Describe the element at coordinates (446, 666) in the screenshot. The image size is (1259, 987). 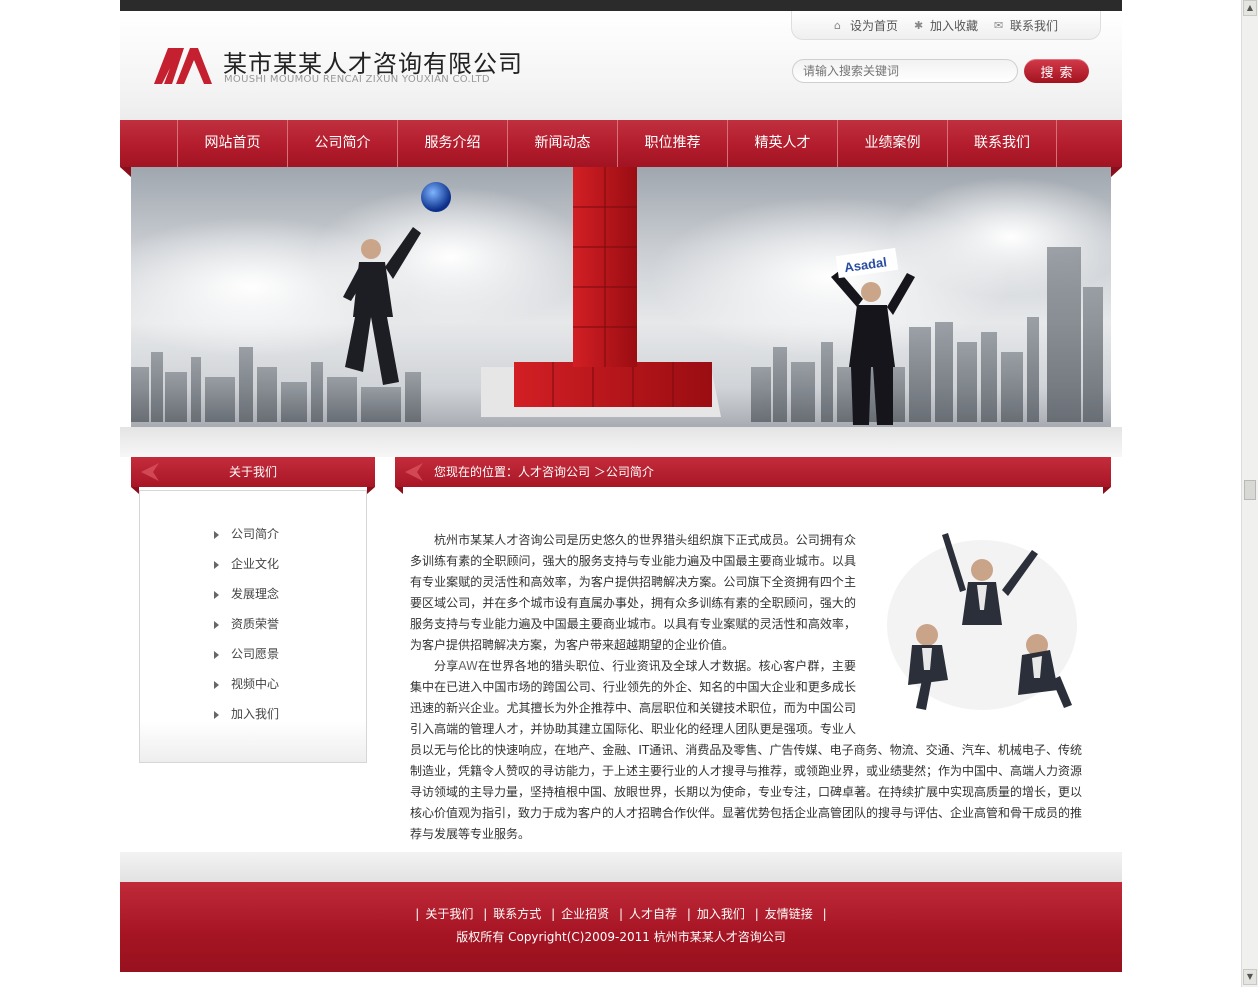
I see `para2-lead: 分享` at that location.